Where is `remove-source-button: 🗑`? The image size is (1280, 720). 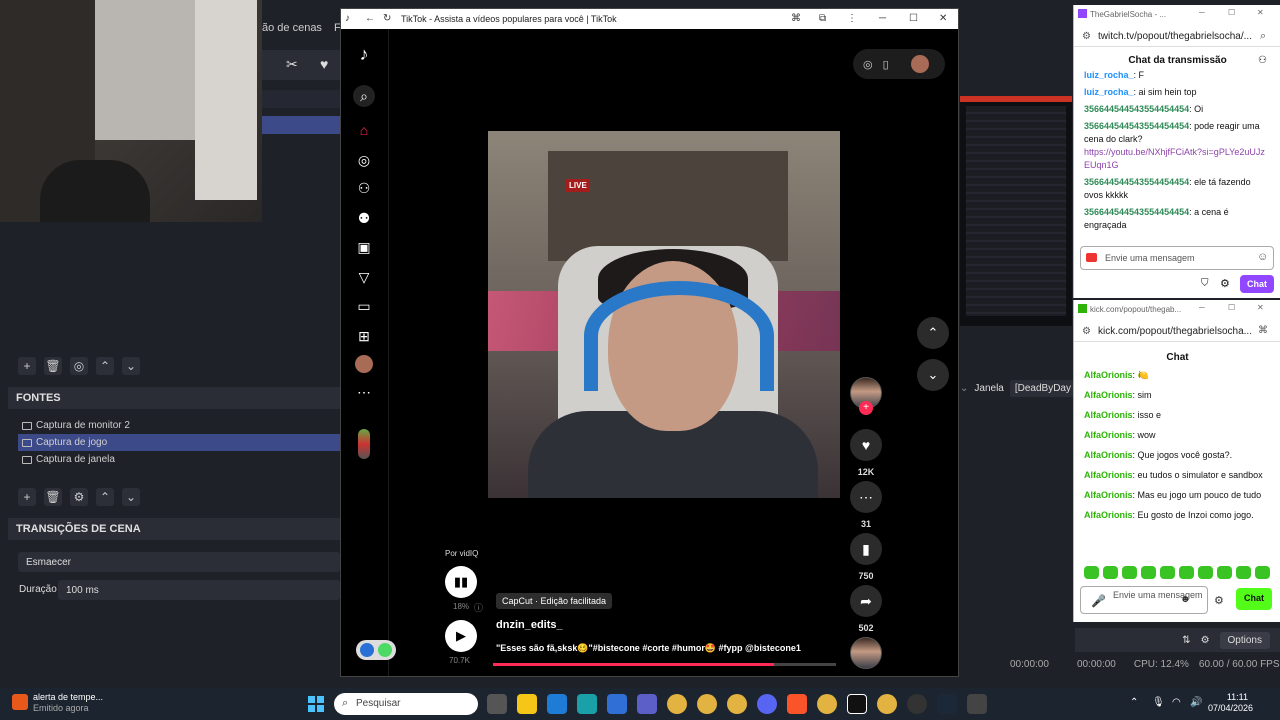
remove-source-button: 🗑 is located at coordinates (53, 497).